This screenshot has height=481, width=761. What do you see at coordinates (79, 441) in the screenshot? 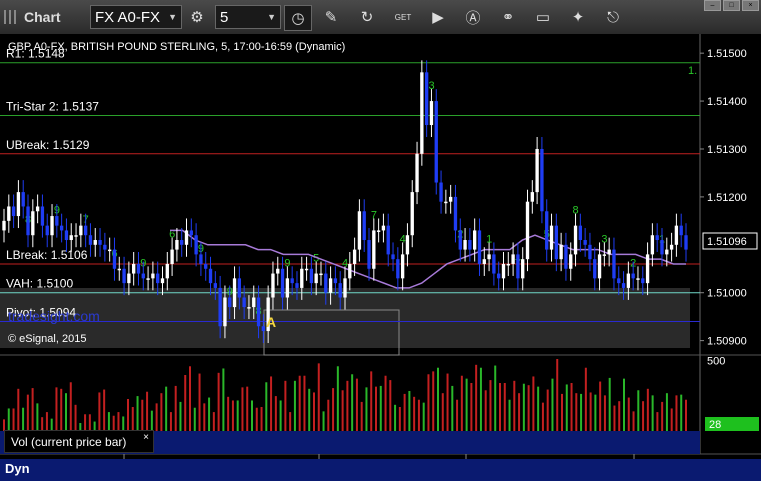
I see `volume-study-label: Vol (current price bar) ×` at bounding box center [79, 441].